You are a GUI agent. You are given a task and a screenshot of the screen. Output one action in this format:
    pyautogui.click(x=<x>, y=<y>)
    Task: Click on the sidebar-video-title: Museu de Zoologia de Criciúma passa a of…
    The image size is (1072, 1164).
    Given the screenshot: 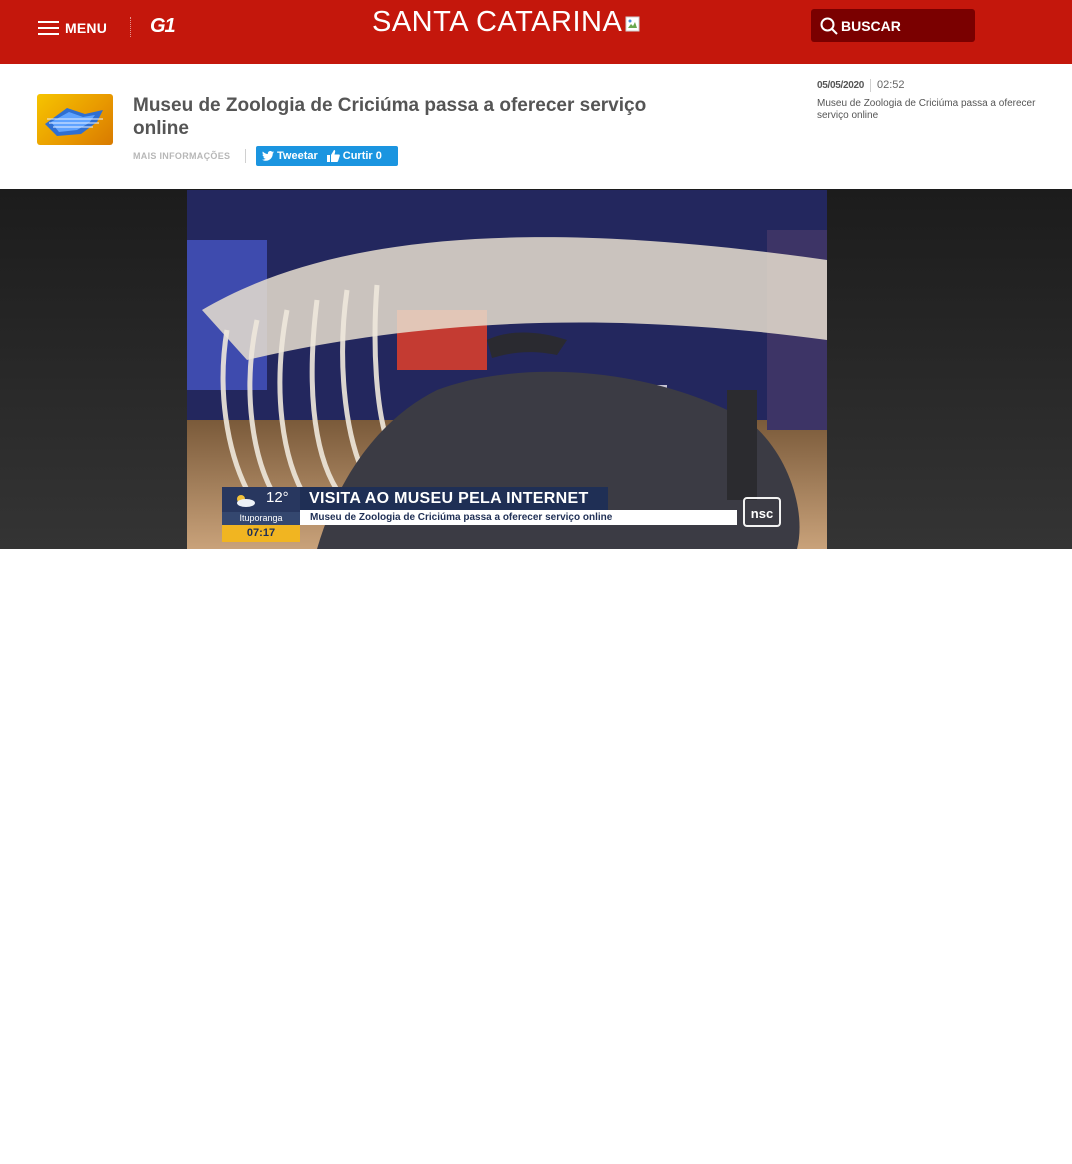 What is the action you would take?
    pyautogui.click(x=939, y=110)
    